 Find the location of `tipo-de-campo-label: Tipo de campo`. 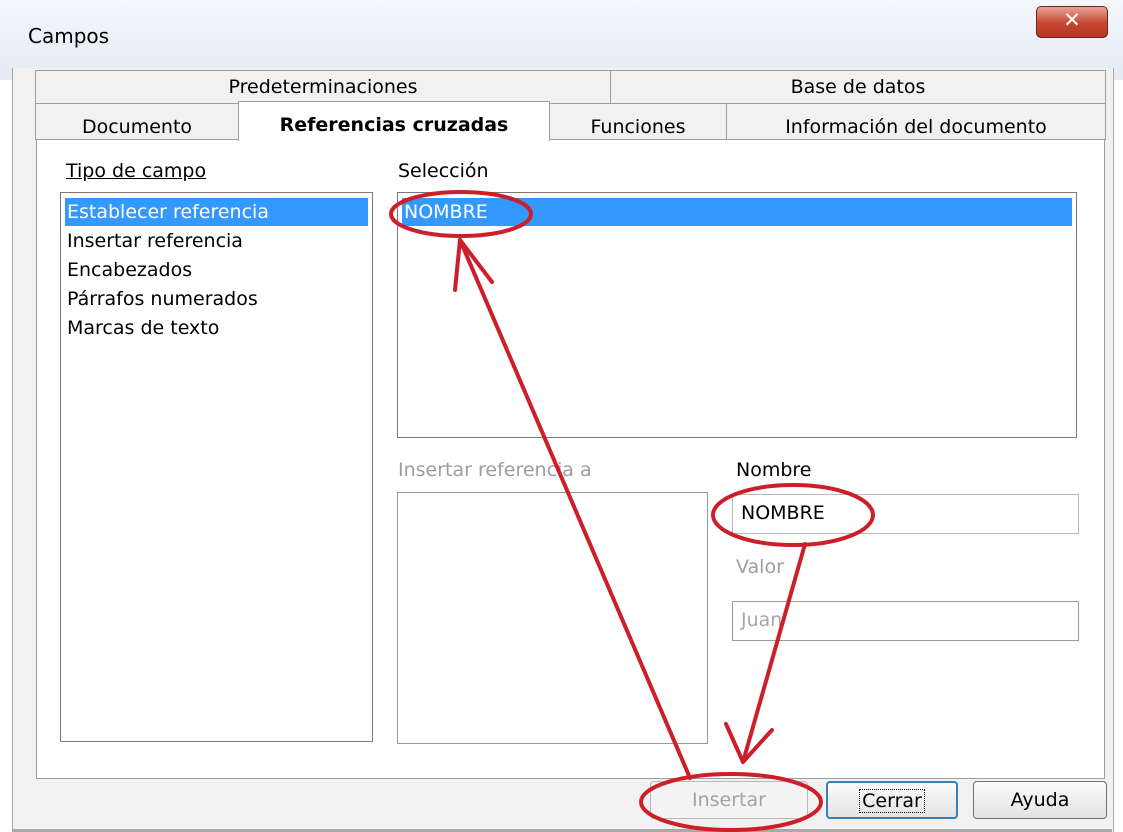

tipo-de-campo-label: Tipo de campo is located at coordinates (136, 171).